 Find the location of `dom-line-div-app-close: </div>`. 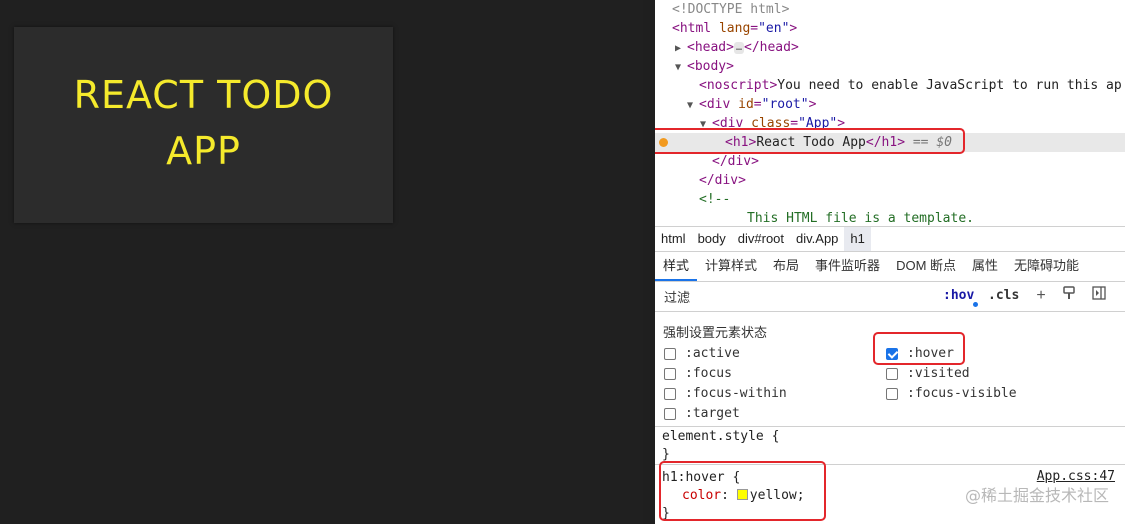

dom-line-div-app-close: </div> is located at coordinates (735, 161).